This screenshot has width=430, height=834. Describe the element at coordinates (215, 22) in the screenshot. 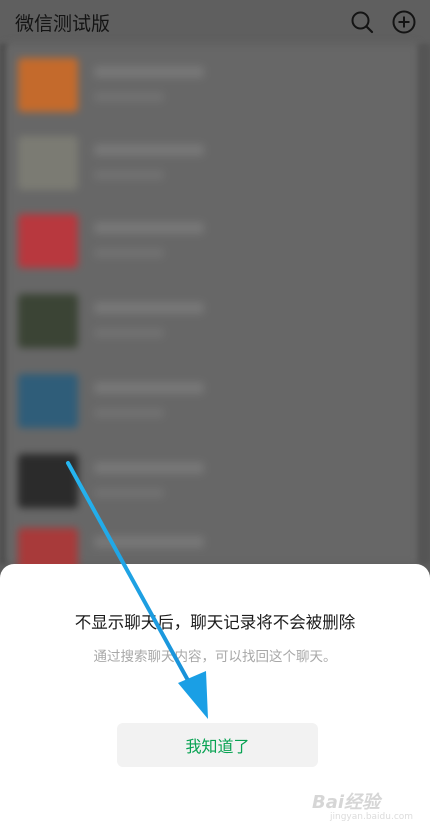

I see `top-bar: 微信测试版` at that location.